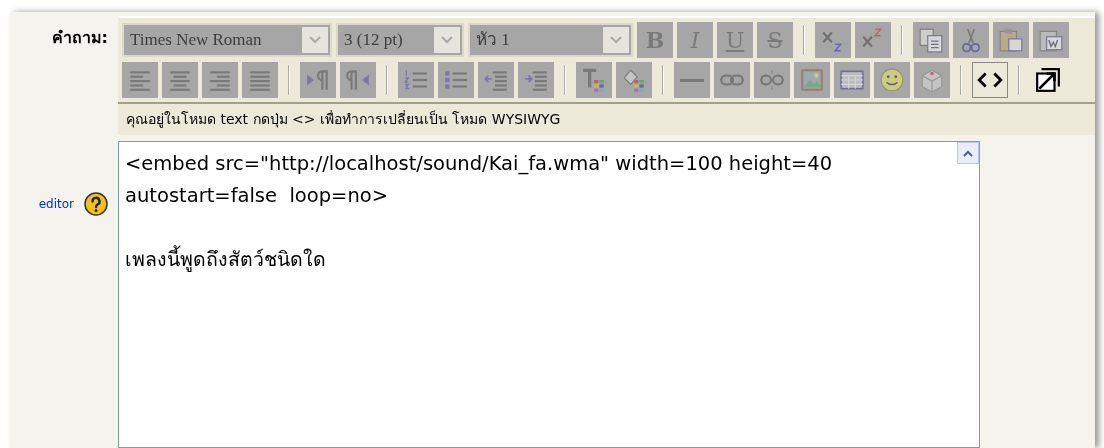 This screenshot has height=448, width=1104. I want to click on text-color-icon, so click(594, 80).